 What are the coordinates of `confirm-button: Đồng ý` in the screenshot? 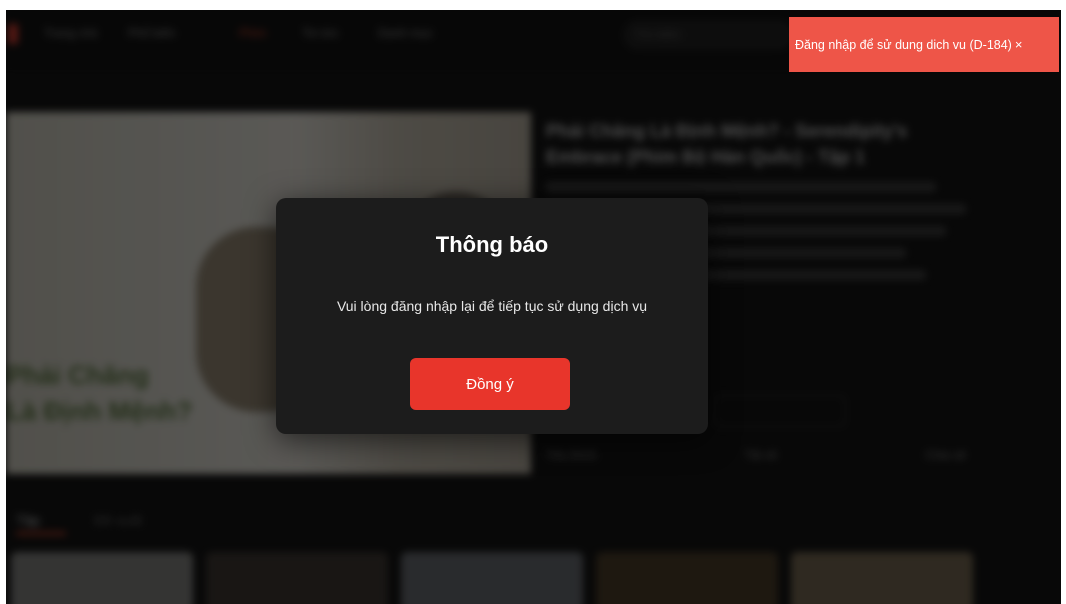 It's located at (490, 384).